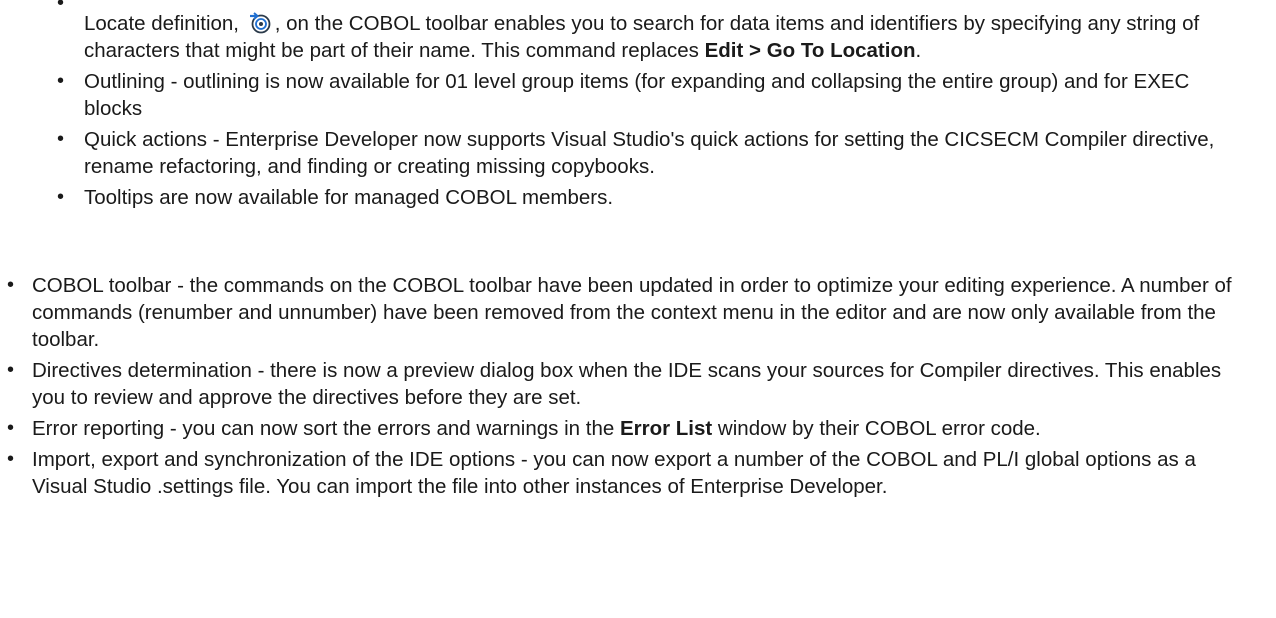  I want to click on edit-go-to-location-command: Edit > Go To Location, so click(810, 50).